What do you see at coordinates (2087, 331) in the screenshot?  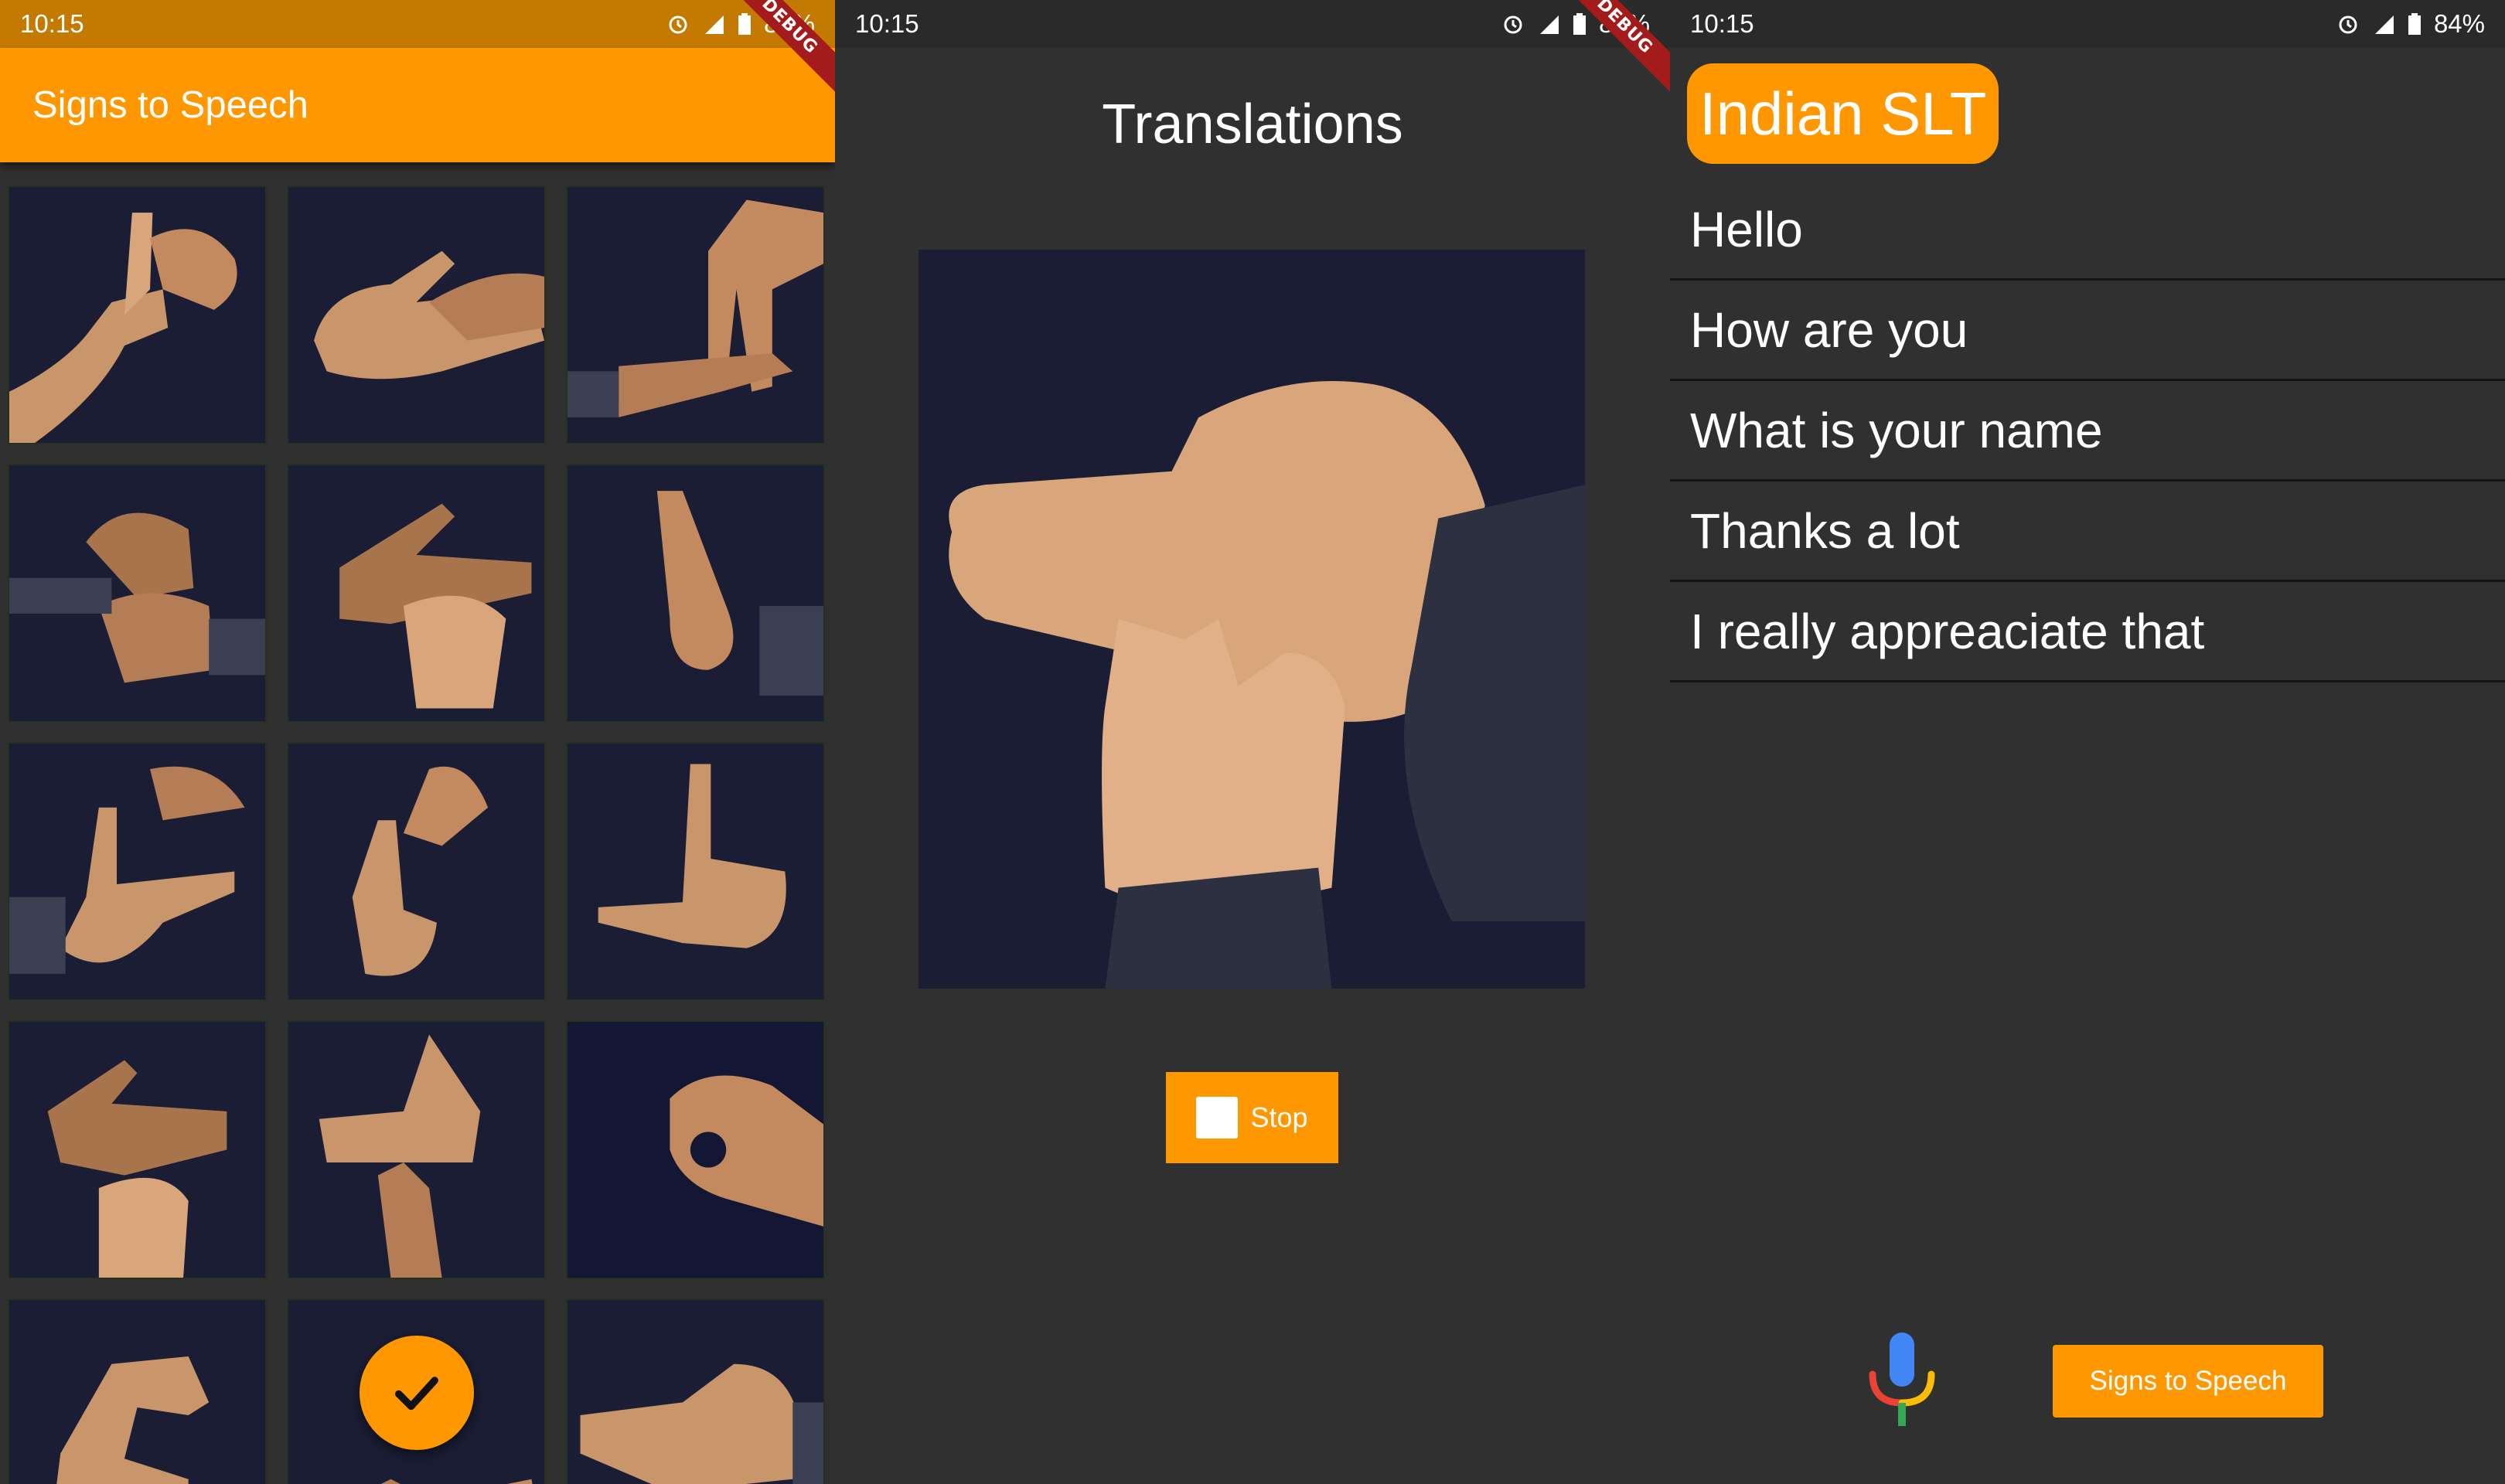 I see `phrase-item: How are you` at bounding box center [2087, 331].